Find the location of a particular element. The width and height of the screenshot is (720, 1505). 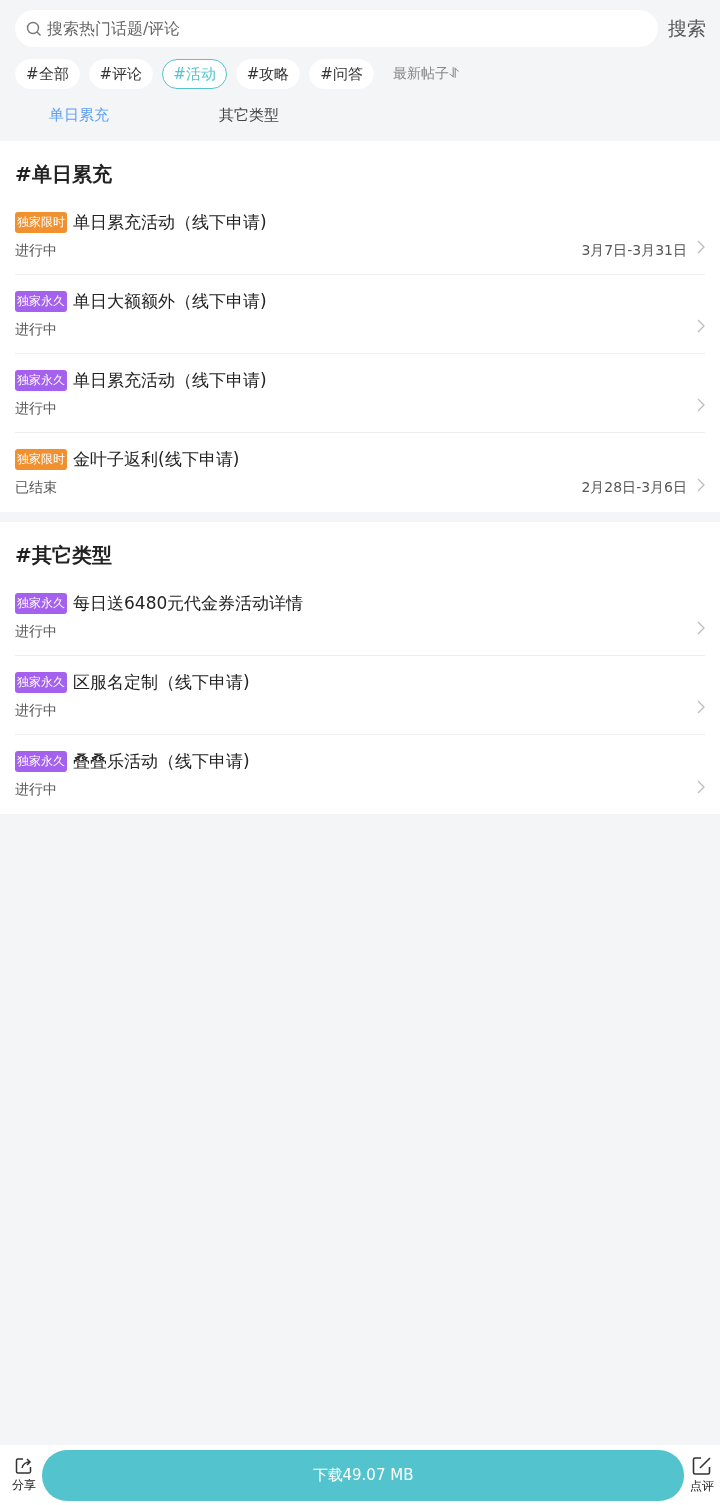

activity-row: 独家永久 单日大额额外（线下申请) 进行中 is located at coordinates (360, 314).